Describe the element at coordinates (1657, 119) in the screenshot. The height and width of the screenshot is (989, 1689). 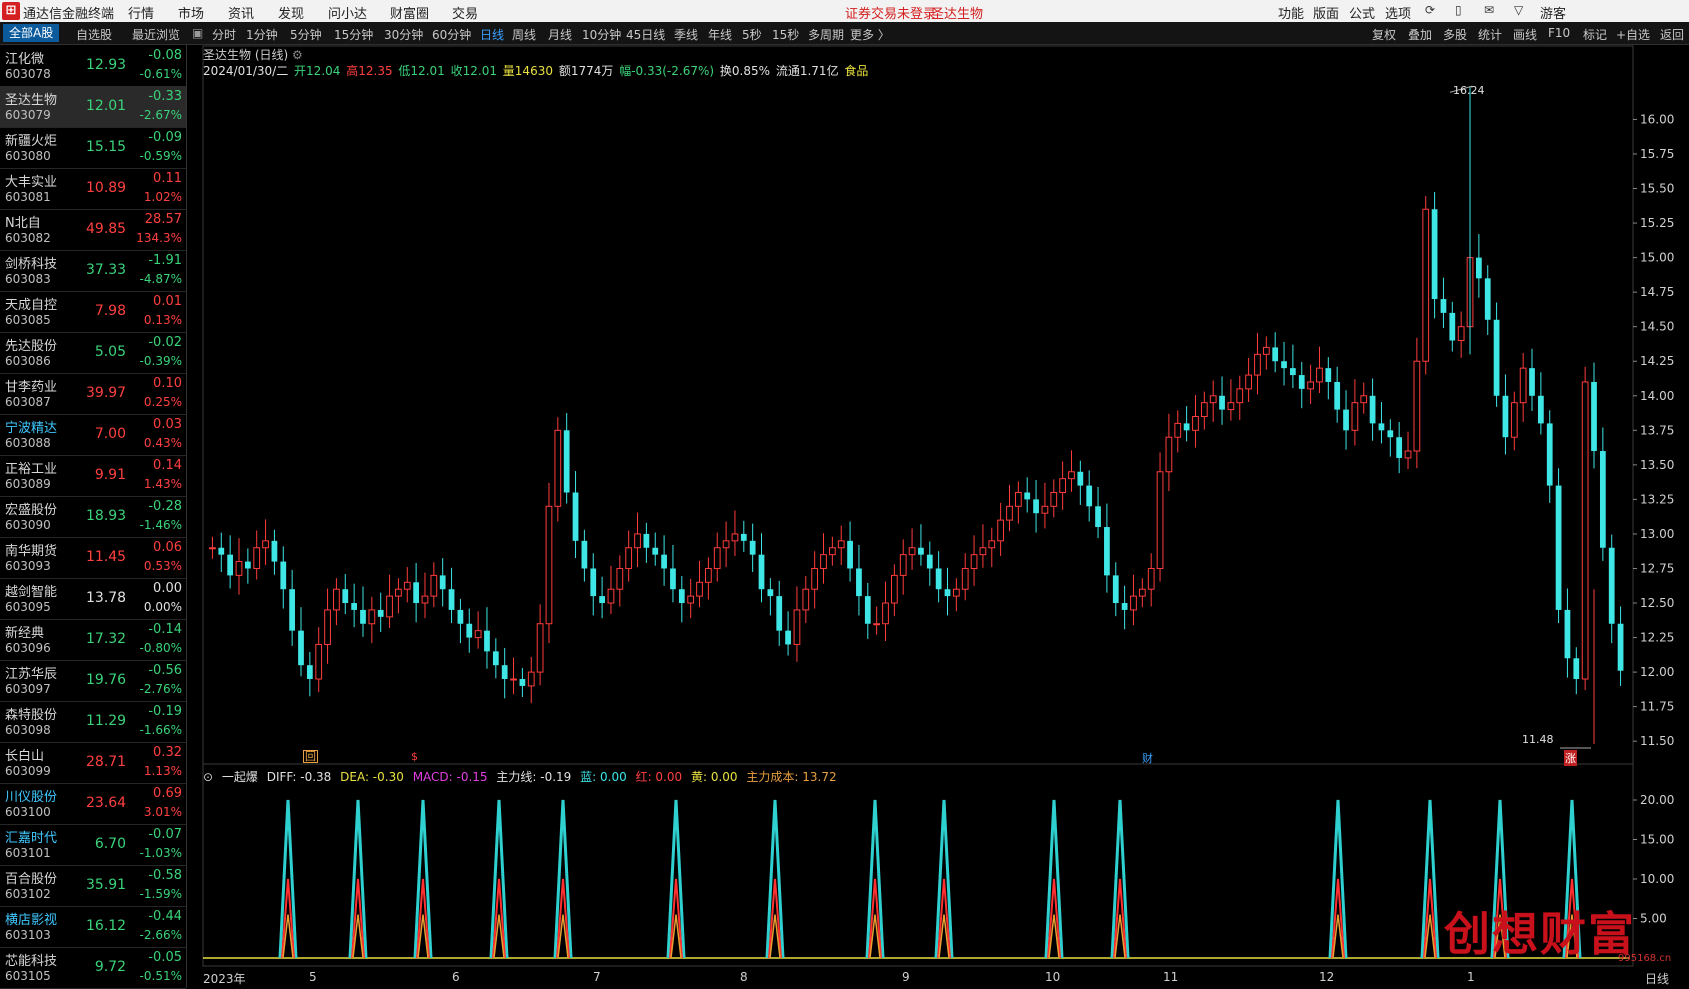
I see `y-tick-label: 16.00` at that location.